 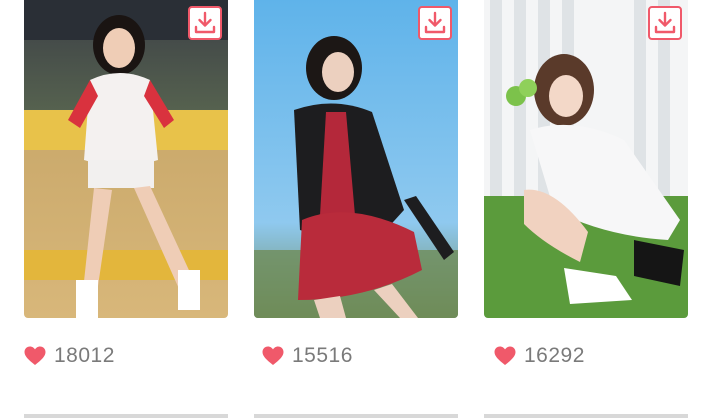 I want to click on like-counter: 18012, so click(x=69, y=356).